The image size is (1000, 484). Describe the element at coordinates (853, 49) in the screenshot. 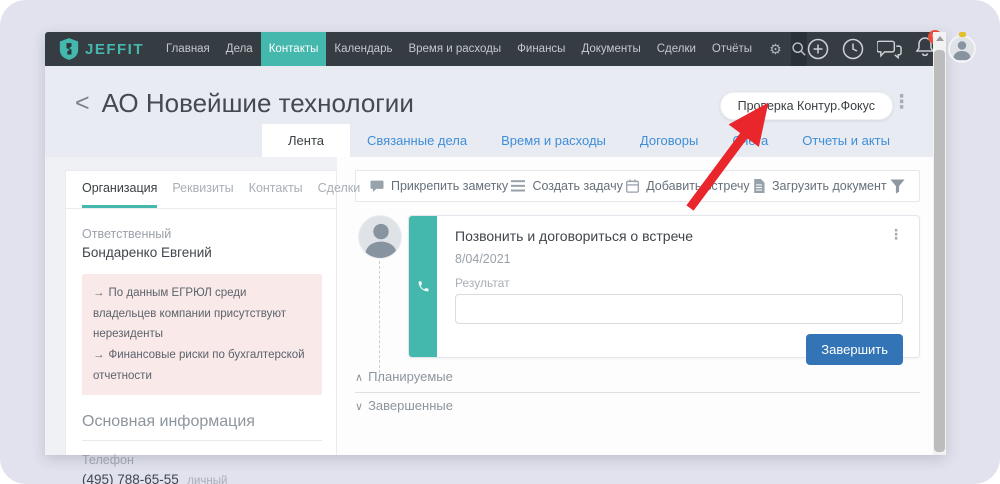

I see `clock-icon` at that location.